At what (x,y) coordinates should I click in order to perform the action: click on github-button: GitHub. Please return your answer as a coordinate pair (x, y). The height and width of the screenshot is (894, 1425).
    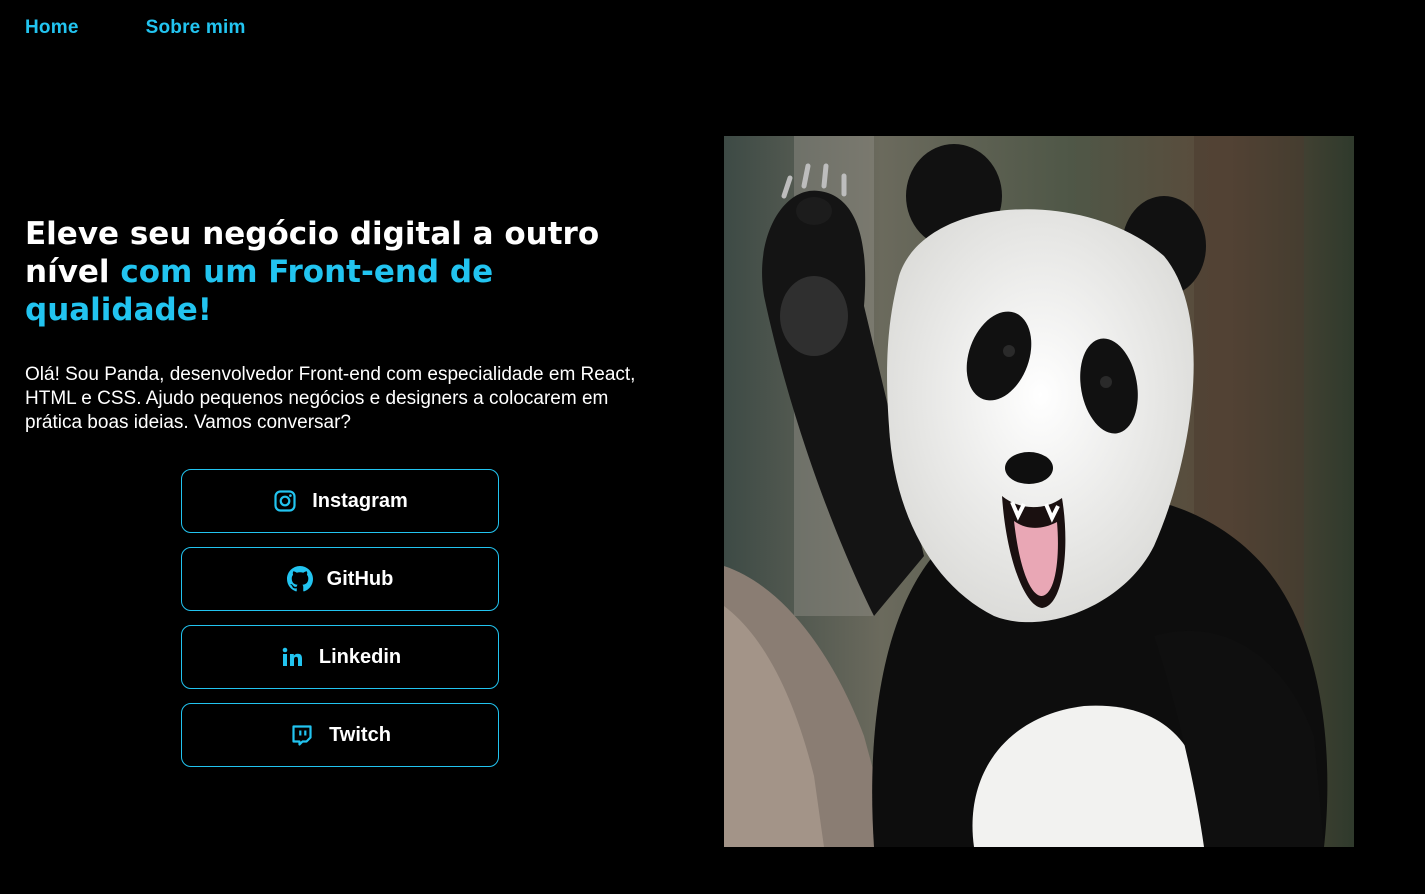
    Looking at the image, I should click on (340, 579).